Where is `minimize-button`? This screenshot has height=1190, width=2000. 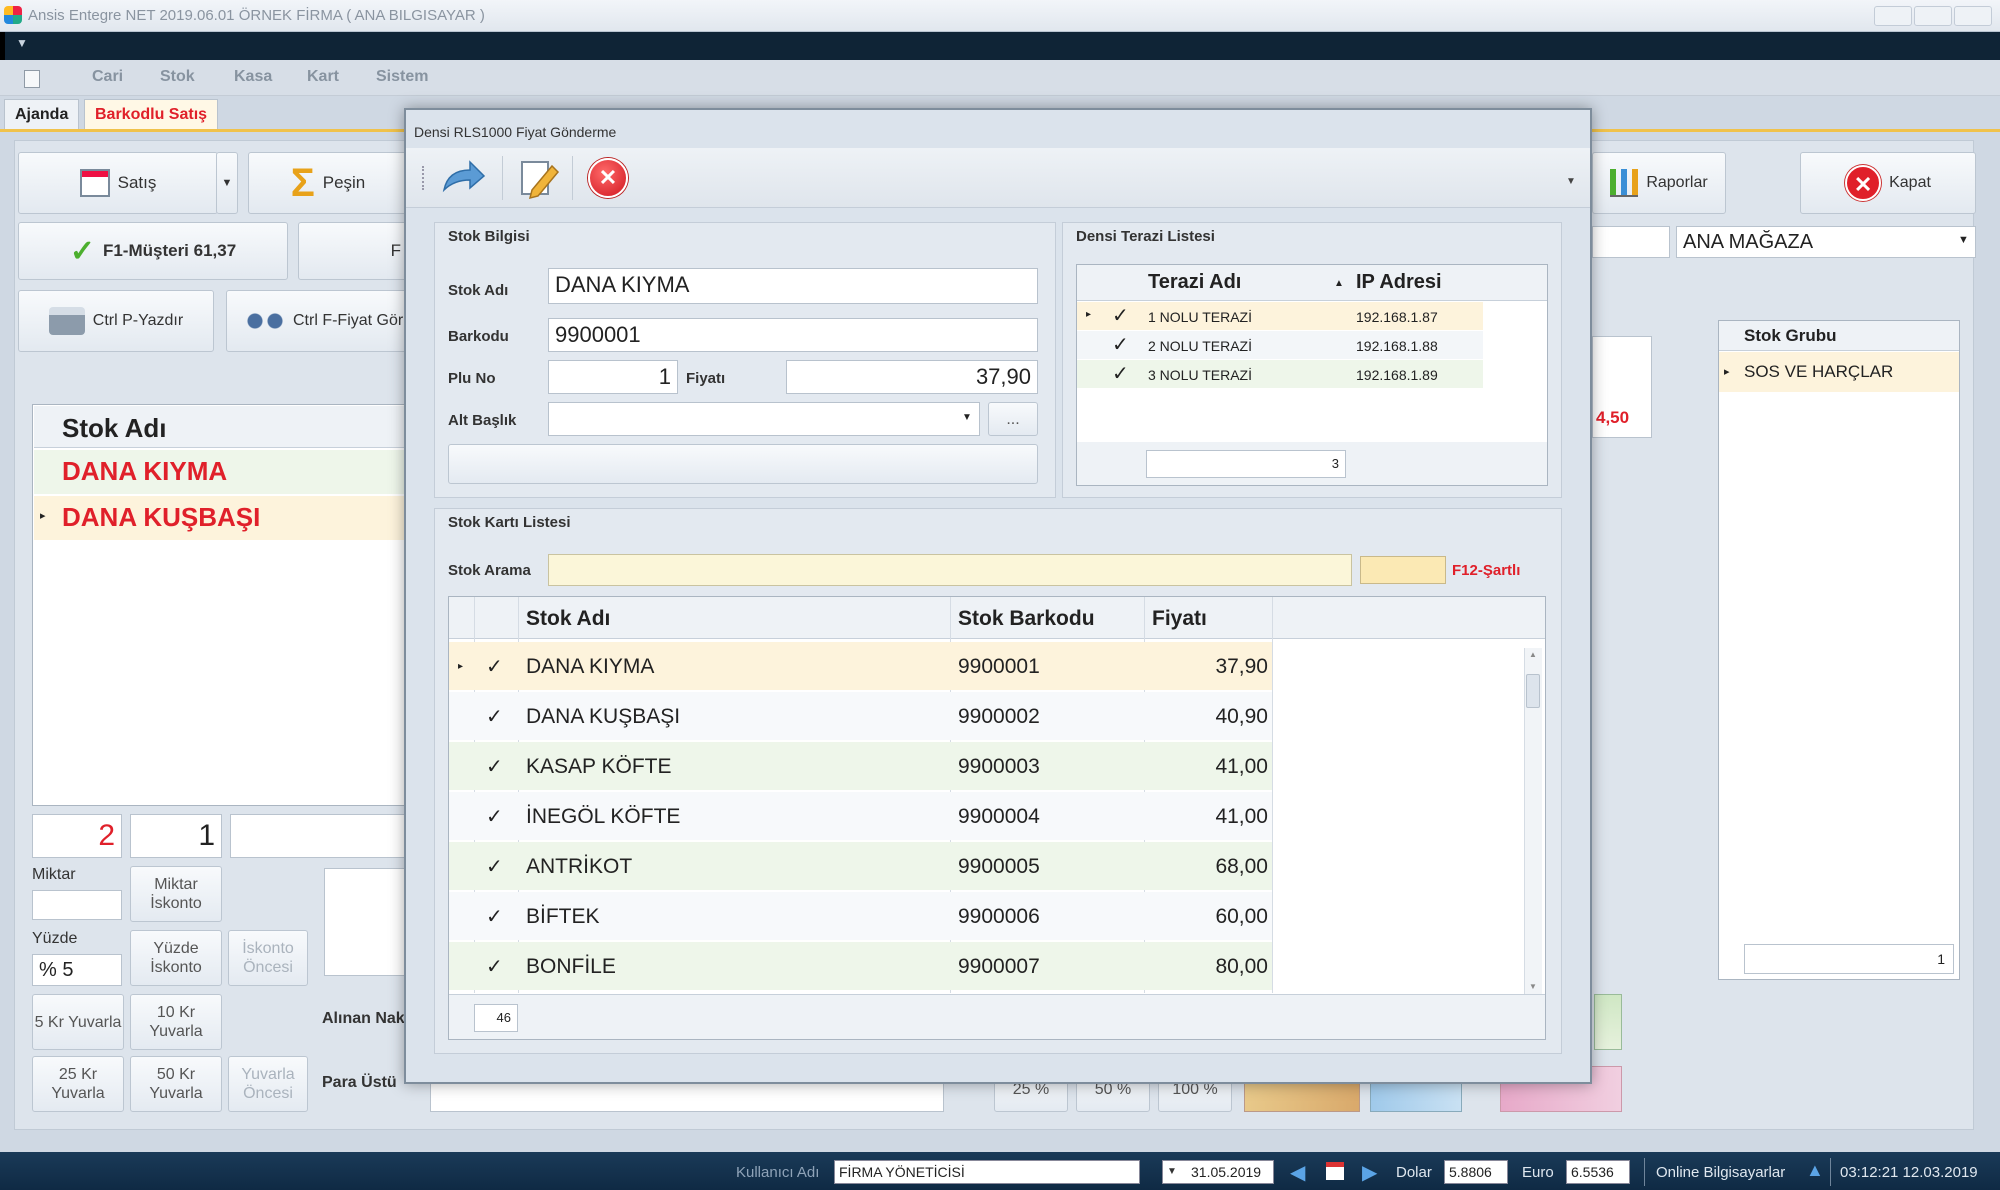
minimize-button is located at coordinates (1893, 16).